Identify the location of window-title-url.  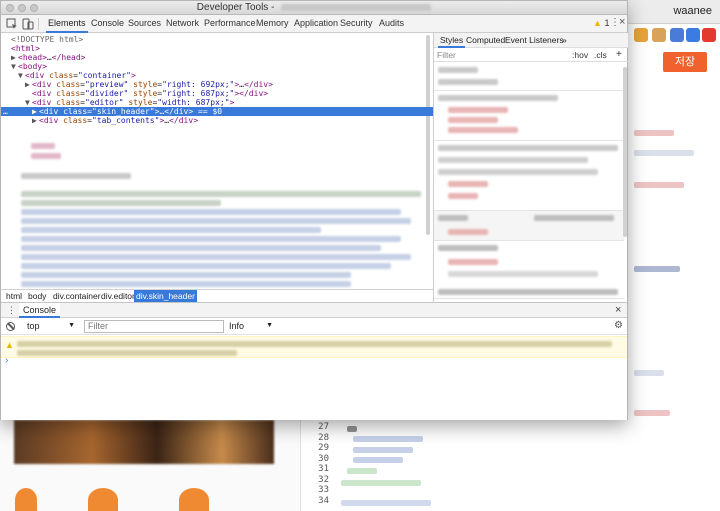
(356, 7).